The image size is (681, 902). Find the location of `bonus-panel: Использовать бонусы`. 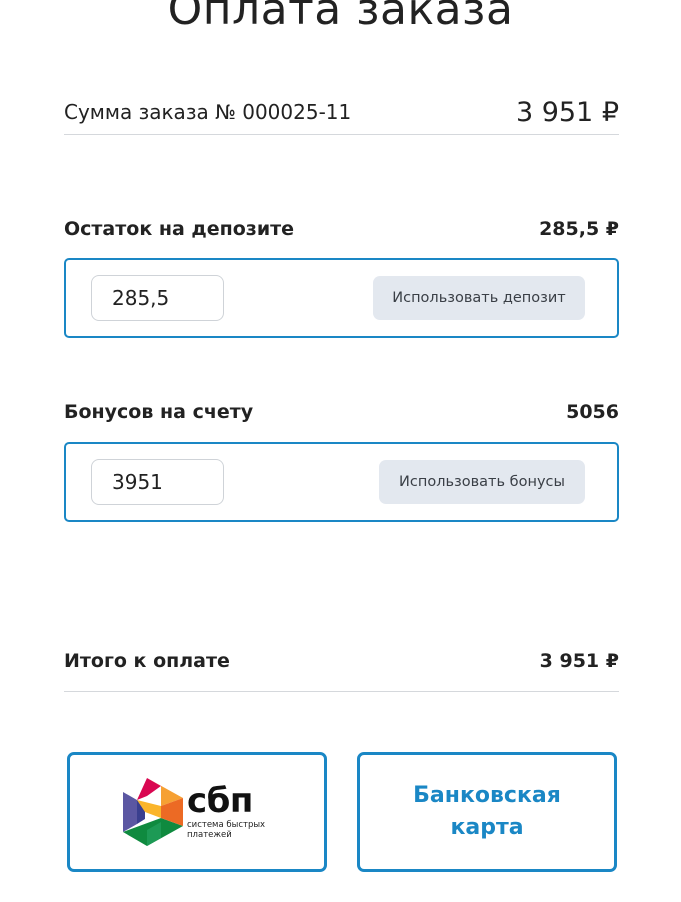

bonus-panel: Использовать бонусы is located at coordinates (341, 482).